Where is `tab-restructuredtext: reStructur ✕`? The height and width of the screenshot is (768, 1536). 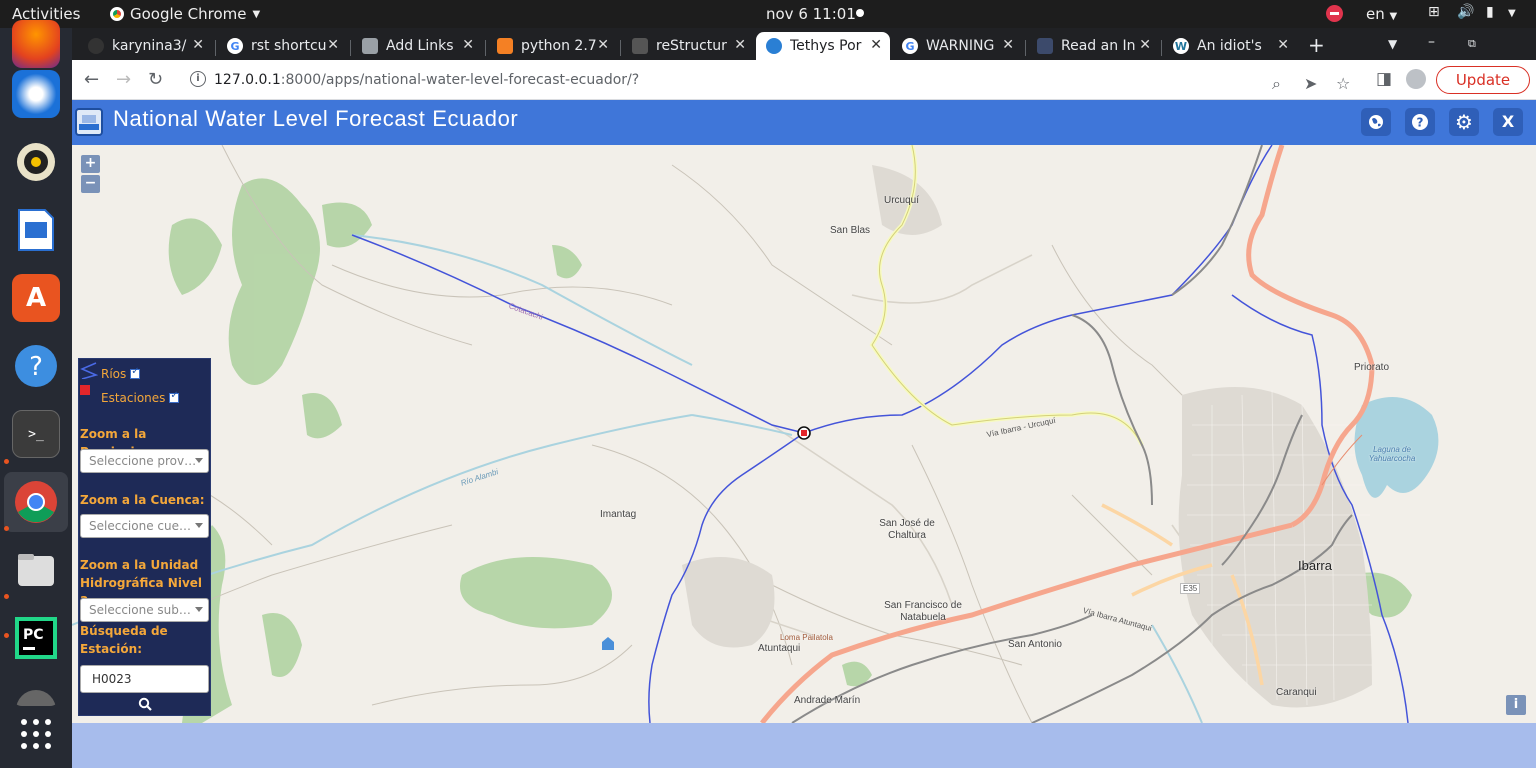
tab-restructuredtext: reStructur ✕ is located at coordinates (688, 46).